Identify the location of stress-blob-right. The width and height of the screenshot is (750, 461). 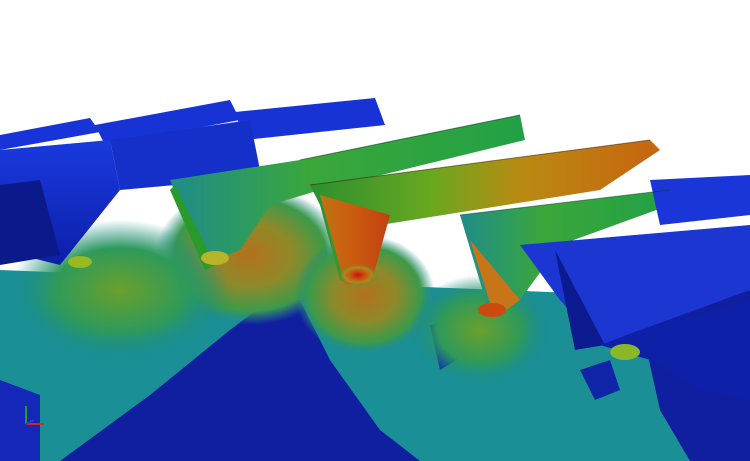
(480, 330).